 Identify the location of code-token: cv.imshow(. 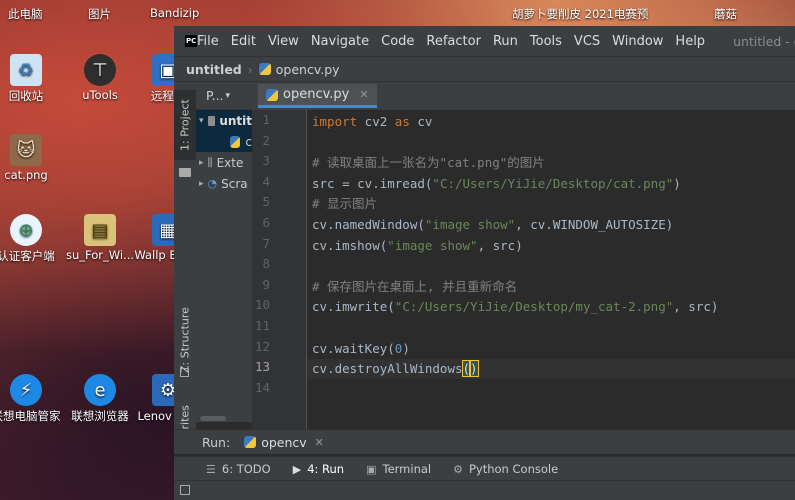
(350, 245).